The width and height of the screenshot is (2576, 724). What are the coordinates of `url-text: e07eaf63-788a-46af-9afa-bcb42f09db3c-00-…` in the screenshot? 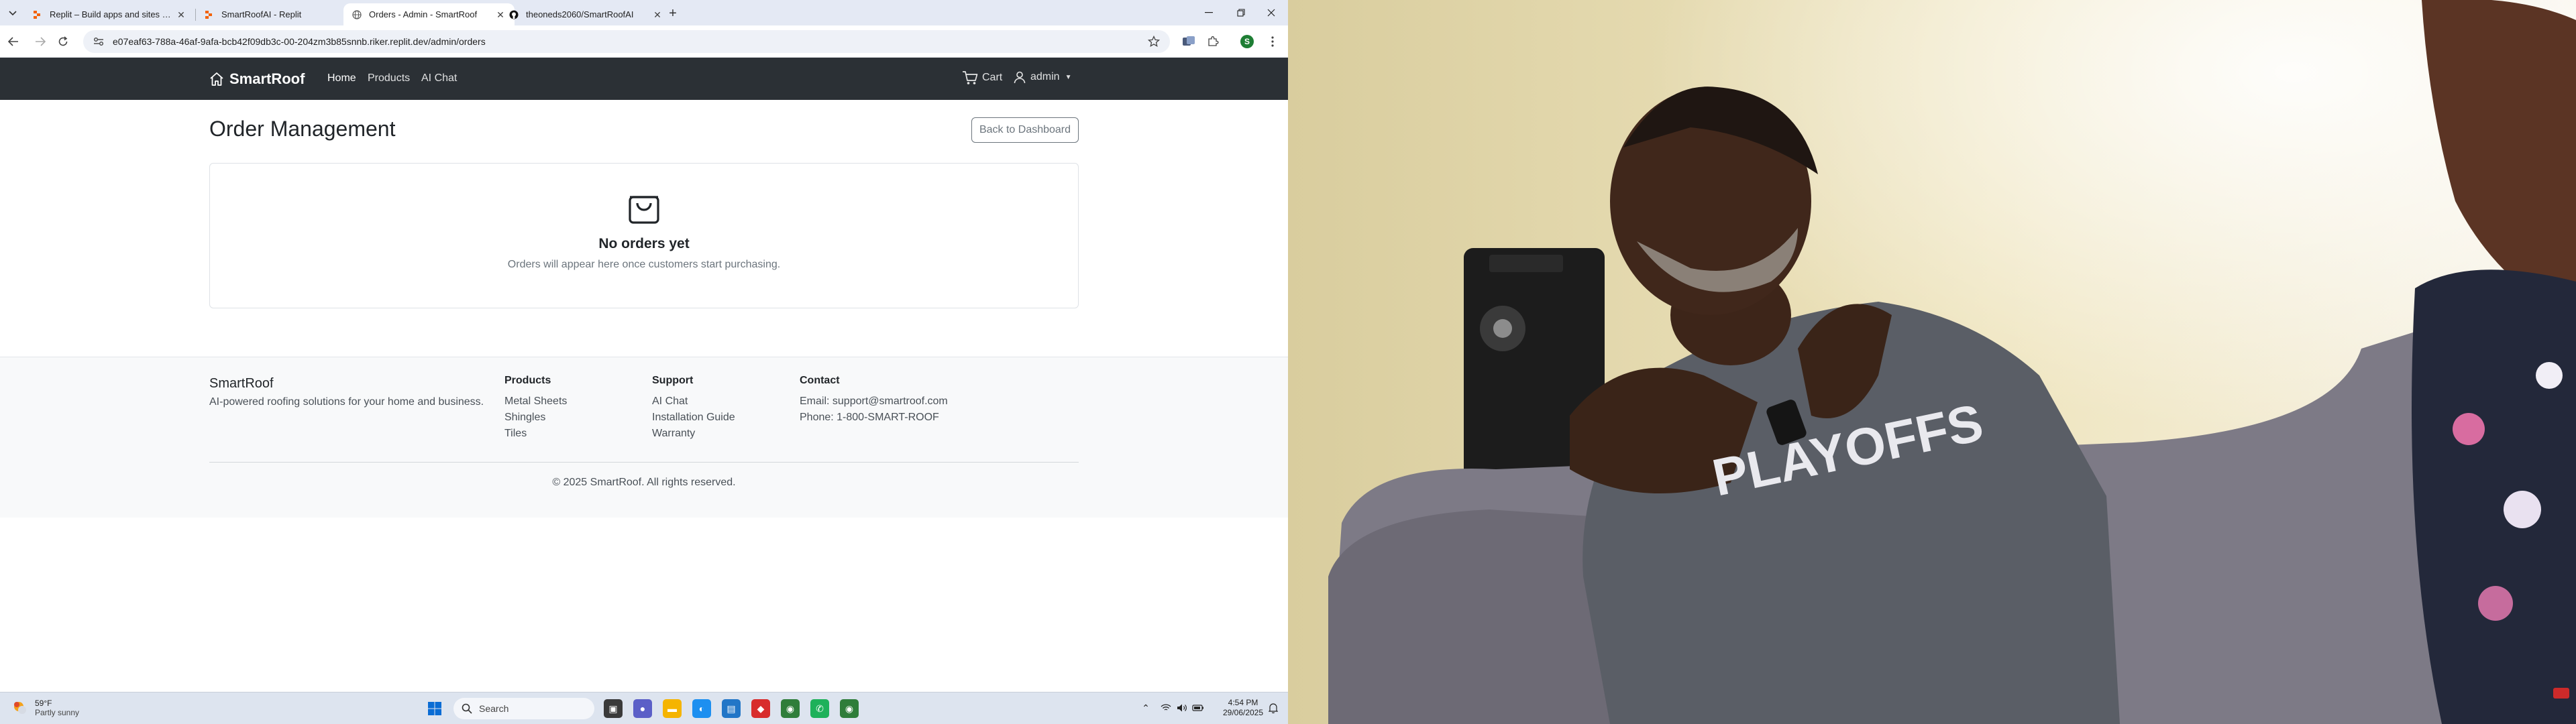 It's located at (299, 41).